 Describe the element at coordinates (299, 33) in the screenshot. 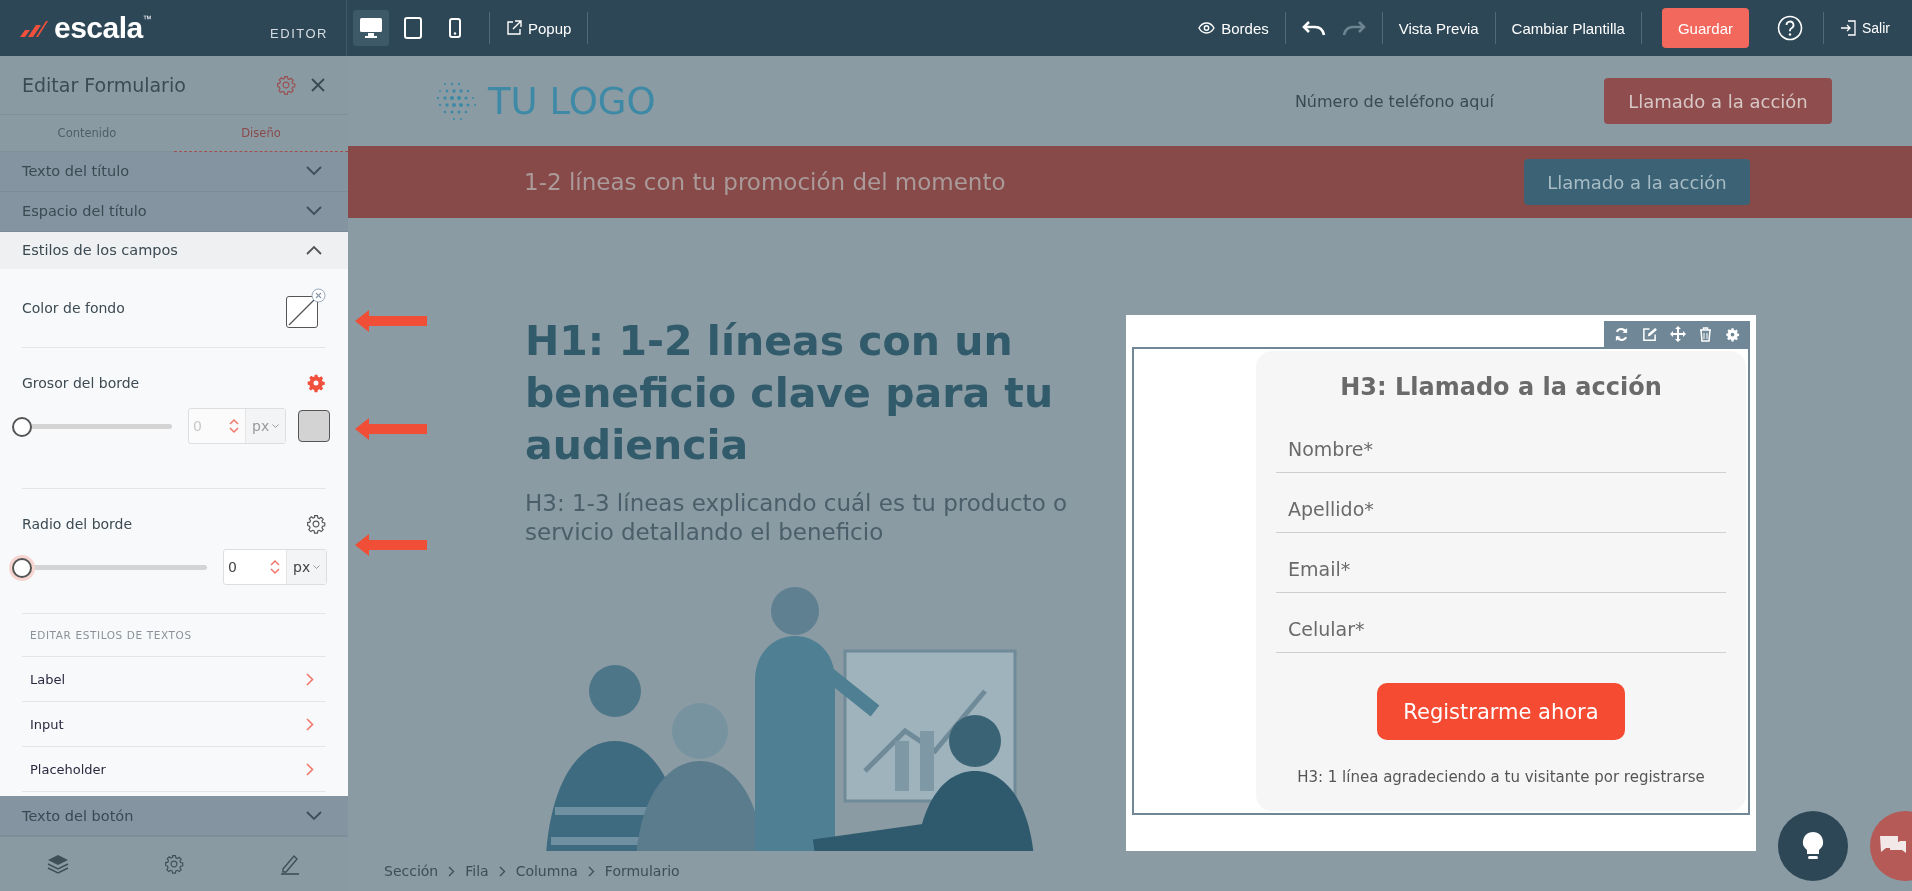

I see `editor-label: EDITOR` at that location.